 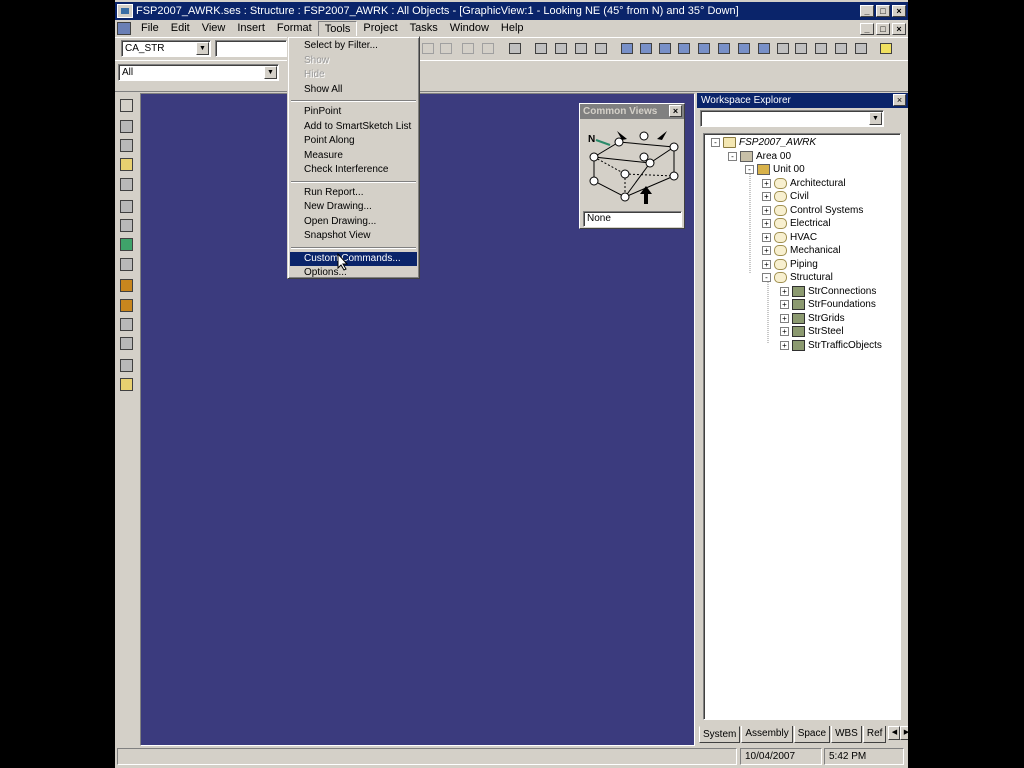 What do you see at coordinates (127, 325) in the screenshot?
I see `place-handrail-icon` at bounding box center [127, 325].